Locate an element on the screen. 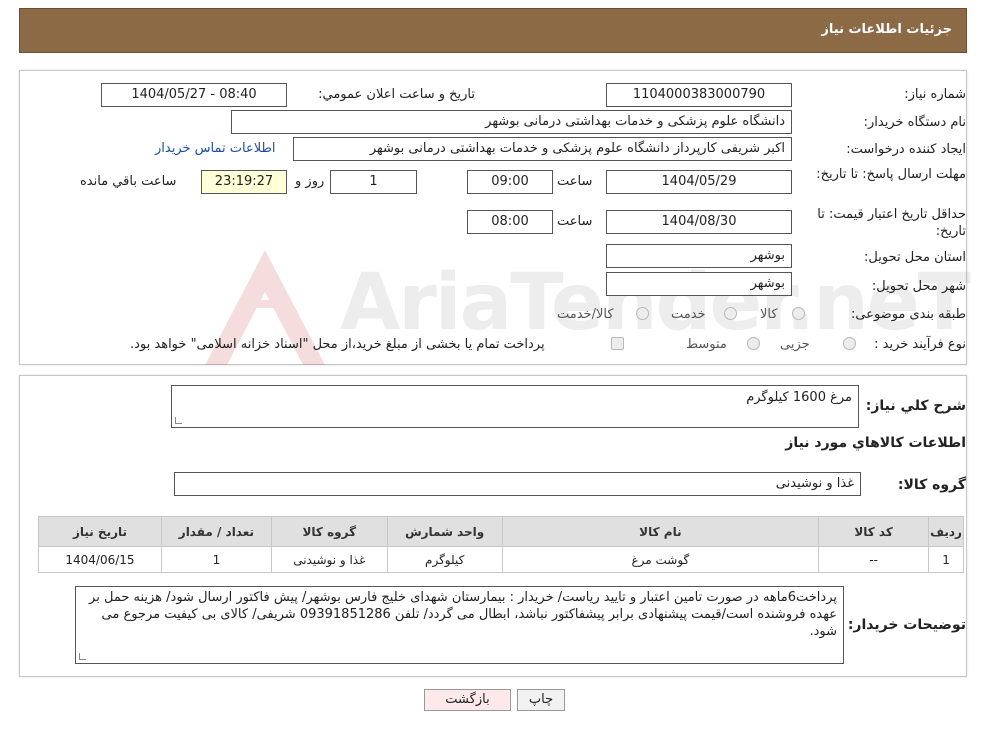  deadline-date-field: 1404/05/29 is located at coordinates (699, 182).